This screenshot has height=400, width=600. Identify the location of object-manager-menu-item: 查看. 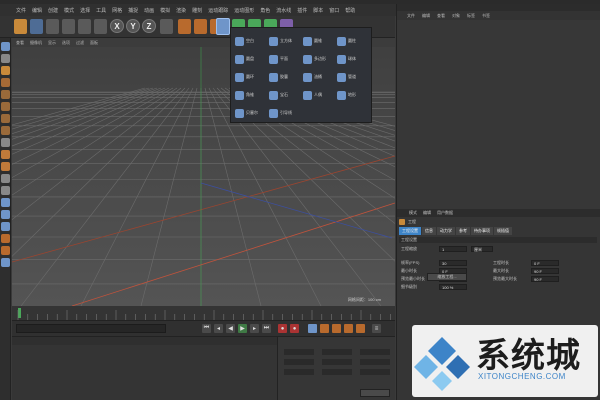
(441, 16).